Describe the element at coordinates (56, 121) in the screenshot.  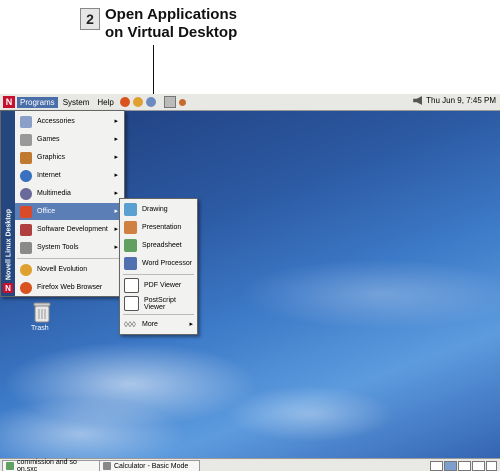
I see `menu-item-label: Accessories` at that location.